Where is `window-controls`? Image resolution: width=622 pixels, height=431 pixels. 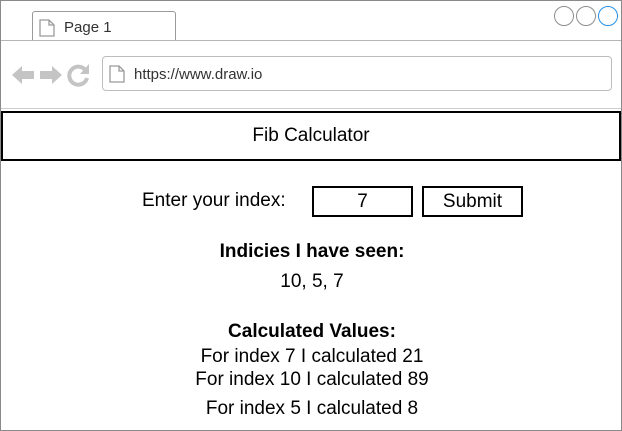 window-controls is located at coordinates (586, 16).